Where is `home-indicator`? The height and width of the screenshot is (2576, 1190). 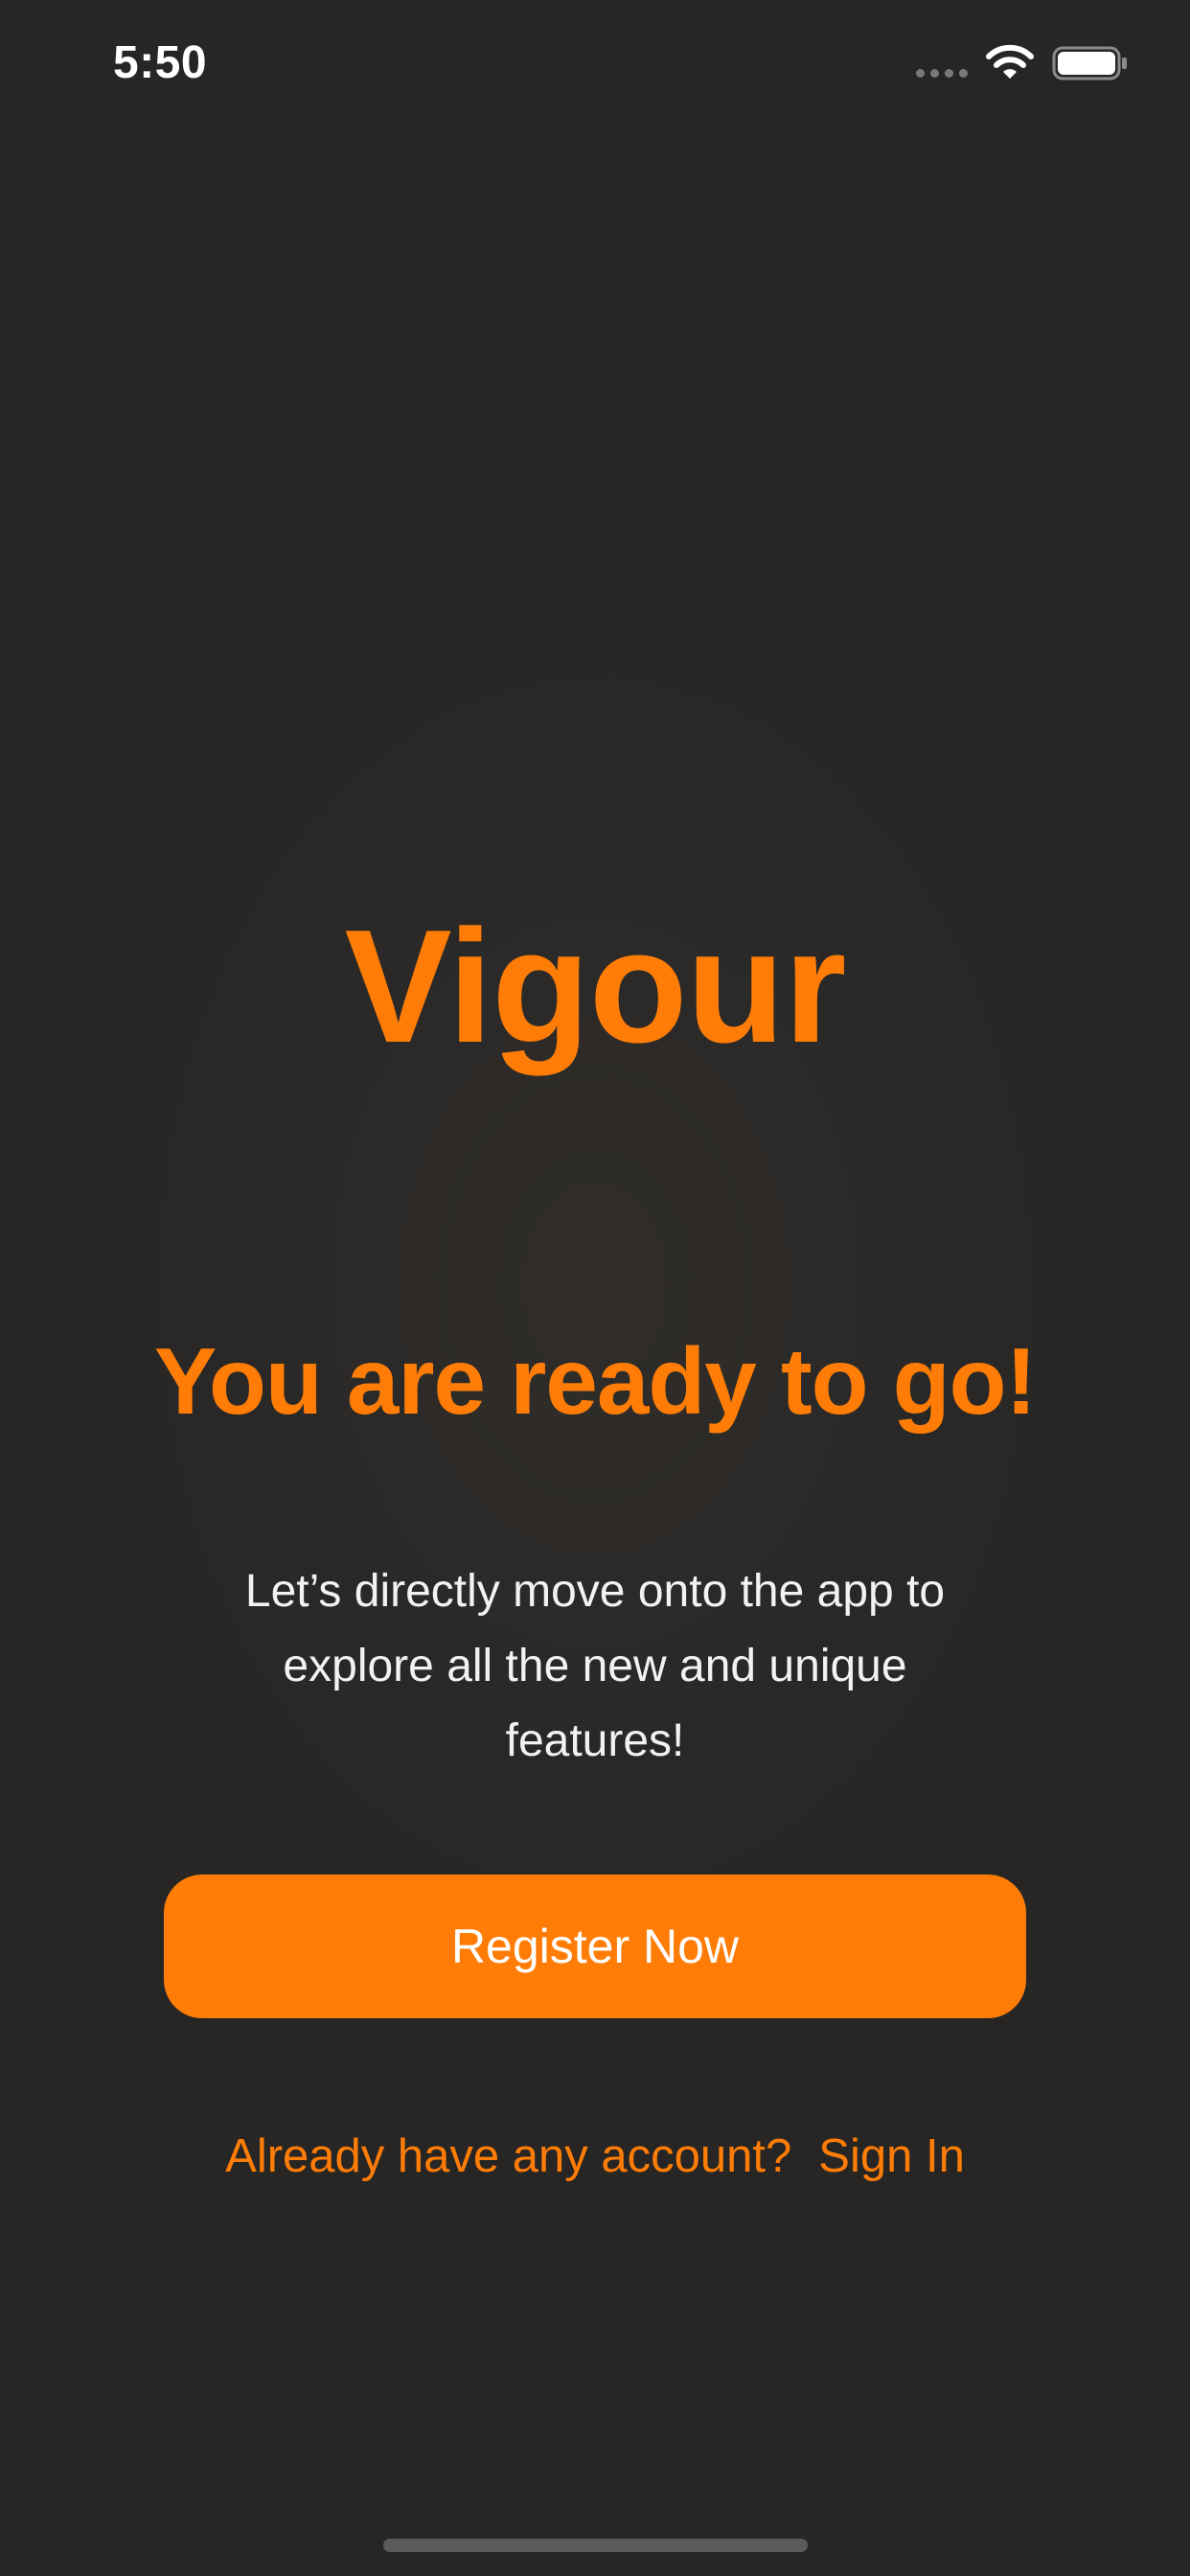 home-indicator is located at coordinates (595, 2545).